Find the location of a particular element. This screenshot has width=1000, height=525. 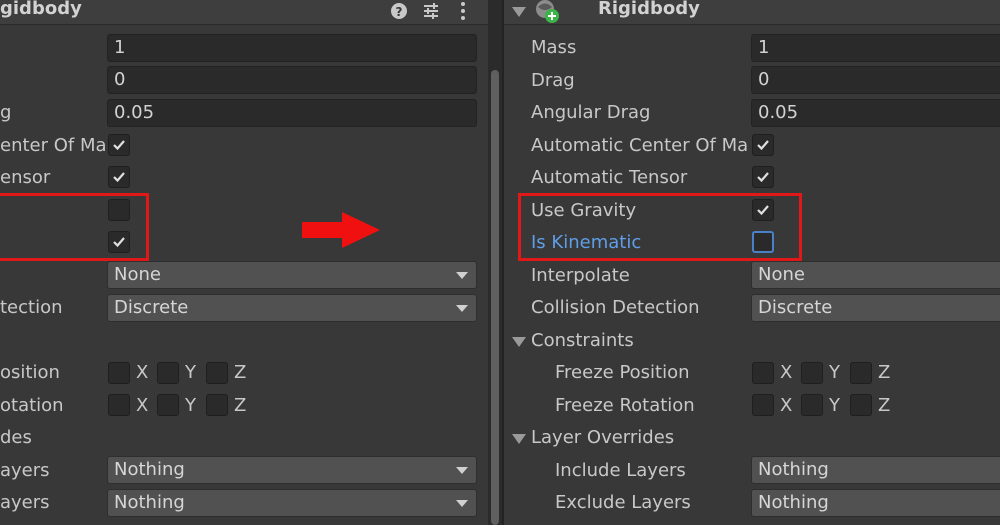

left-angular-drag-field: 0.05 is located at coordinates (292, 113).